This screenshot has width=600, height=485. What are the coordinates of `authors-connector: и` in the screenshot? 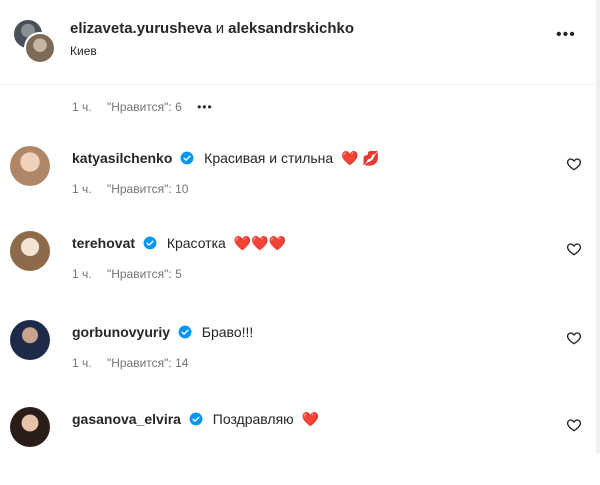 It's located at (220, 28).